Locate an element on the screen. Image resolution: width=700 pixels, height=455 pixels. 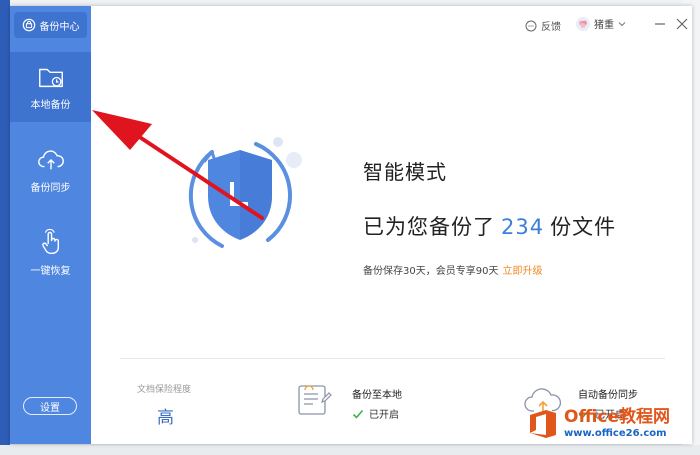
close-button is located at coordinates (682, 24).